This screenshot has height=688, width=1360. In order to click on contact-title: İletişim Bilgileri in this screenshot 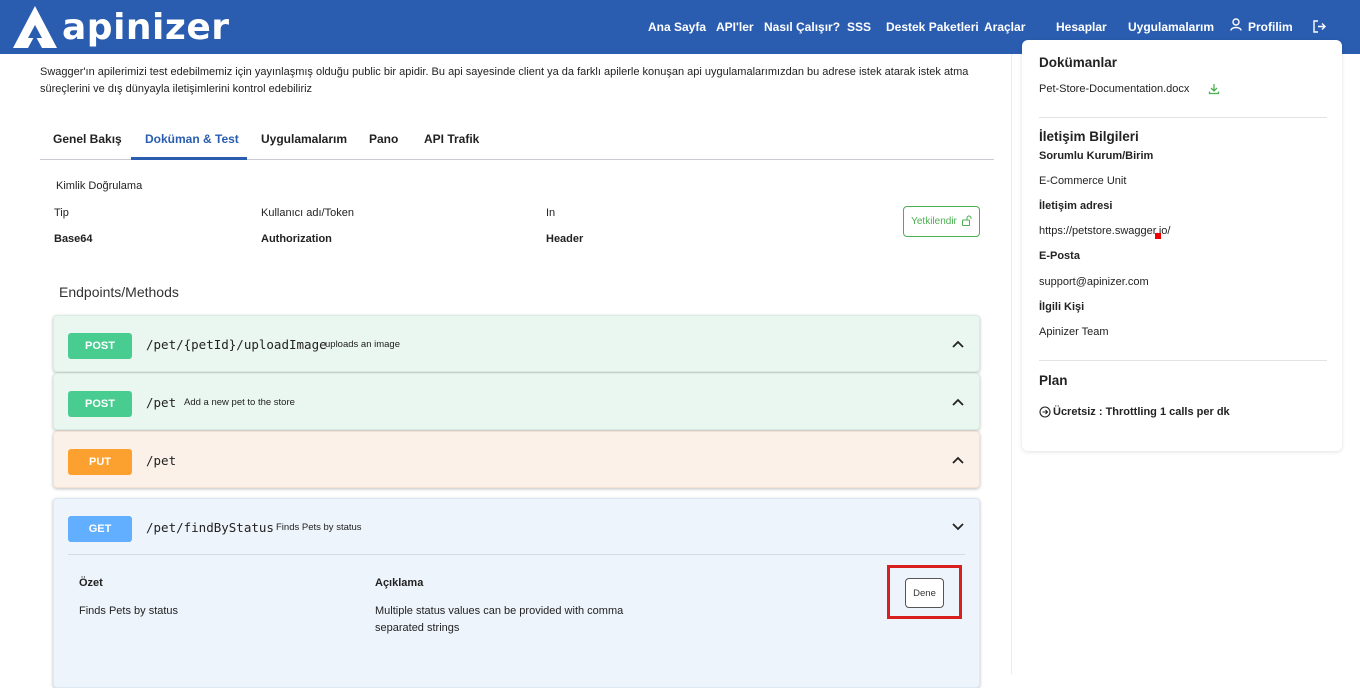, I will do `click(1089, 136)`.